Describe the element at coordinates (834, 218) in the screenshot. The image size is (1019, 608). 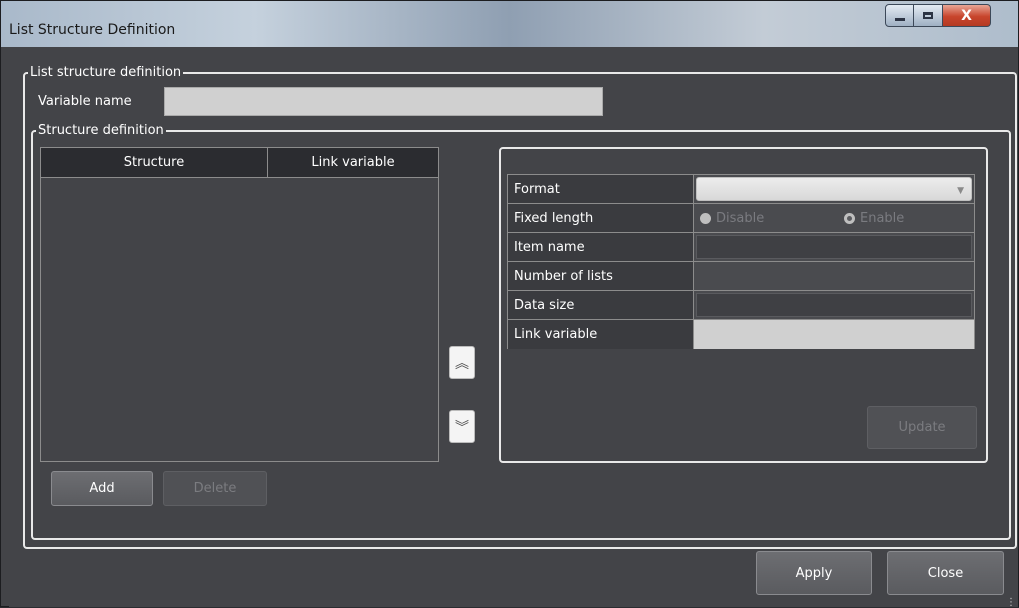
I see `property-value: Disable Enable` at that location.